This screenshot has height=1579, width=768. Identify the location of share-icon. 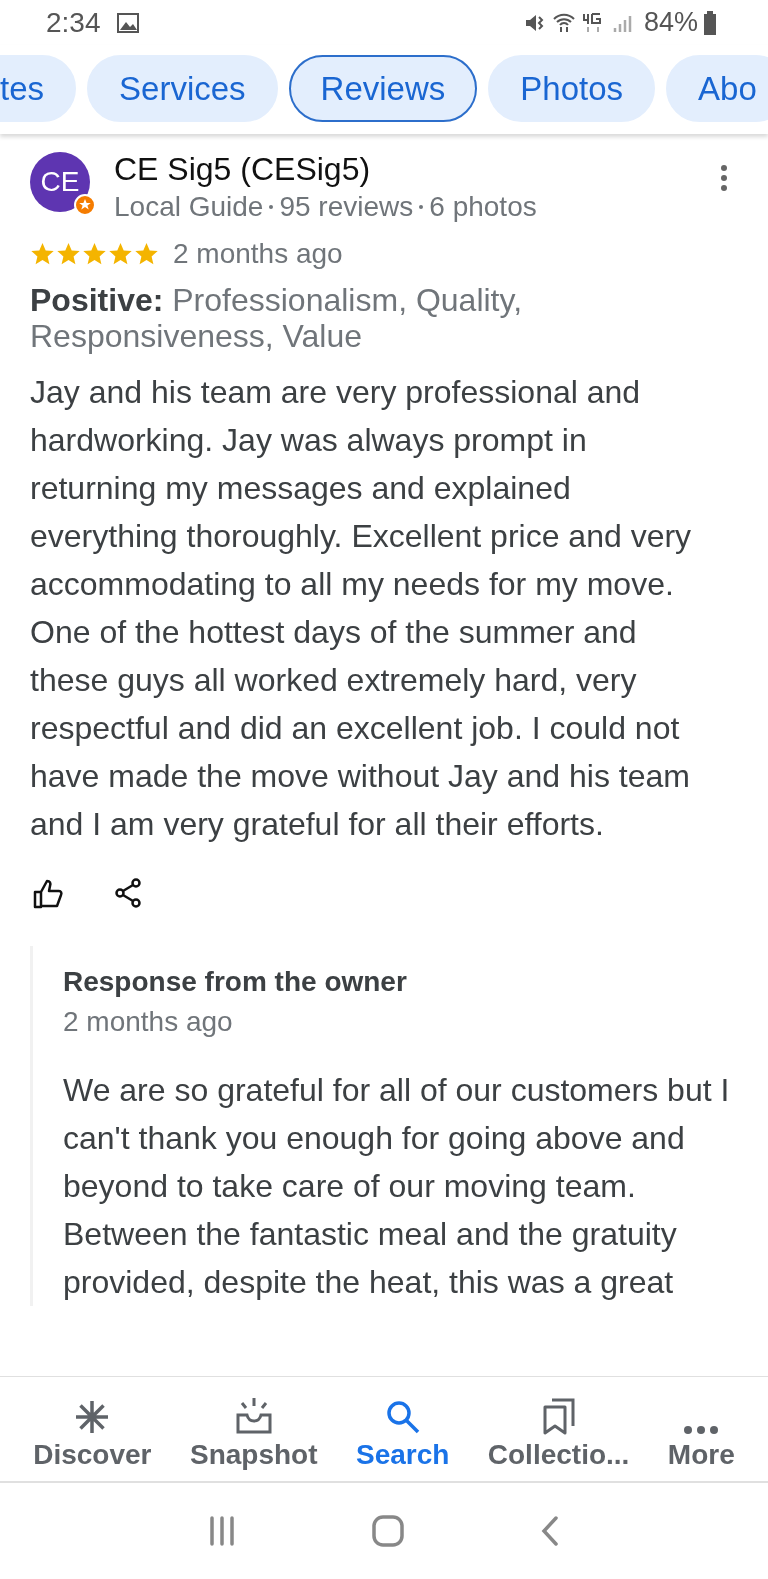
(128, 893).